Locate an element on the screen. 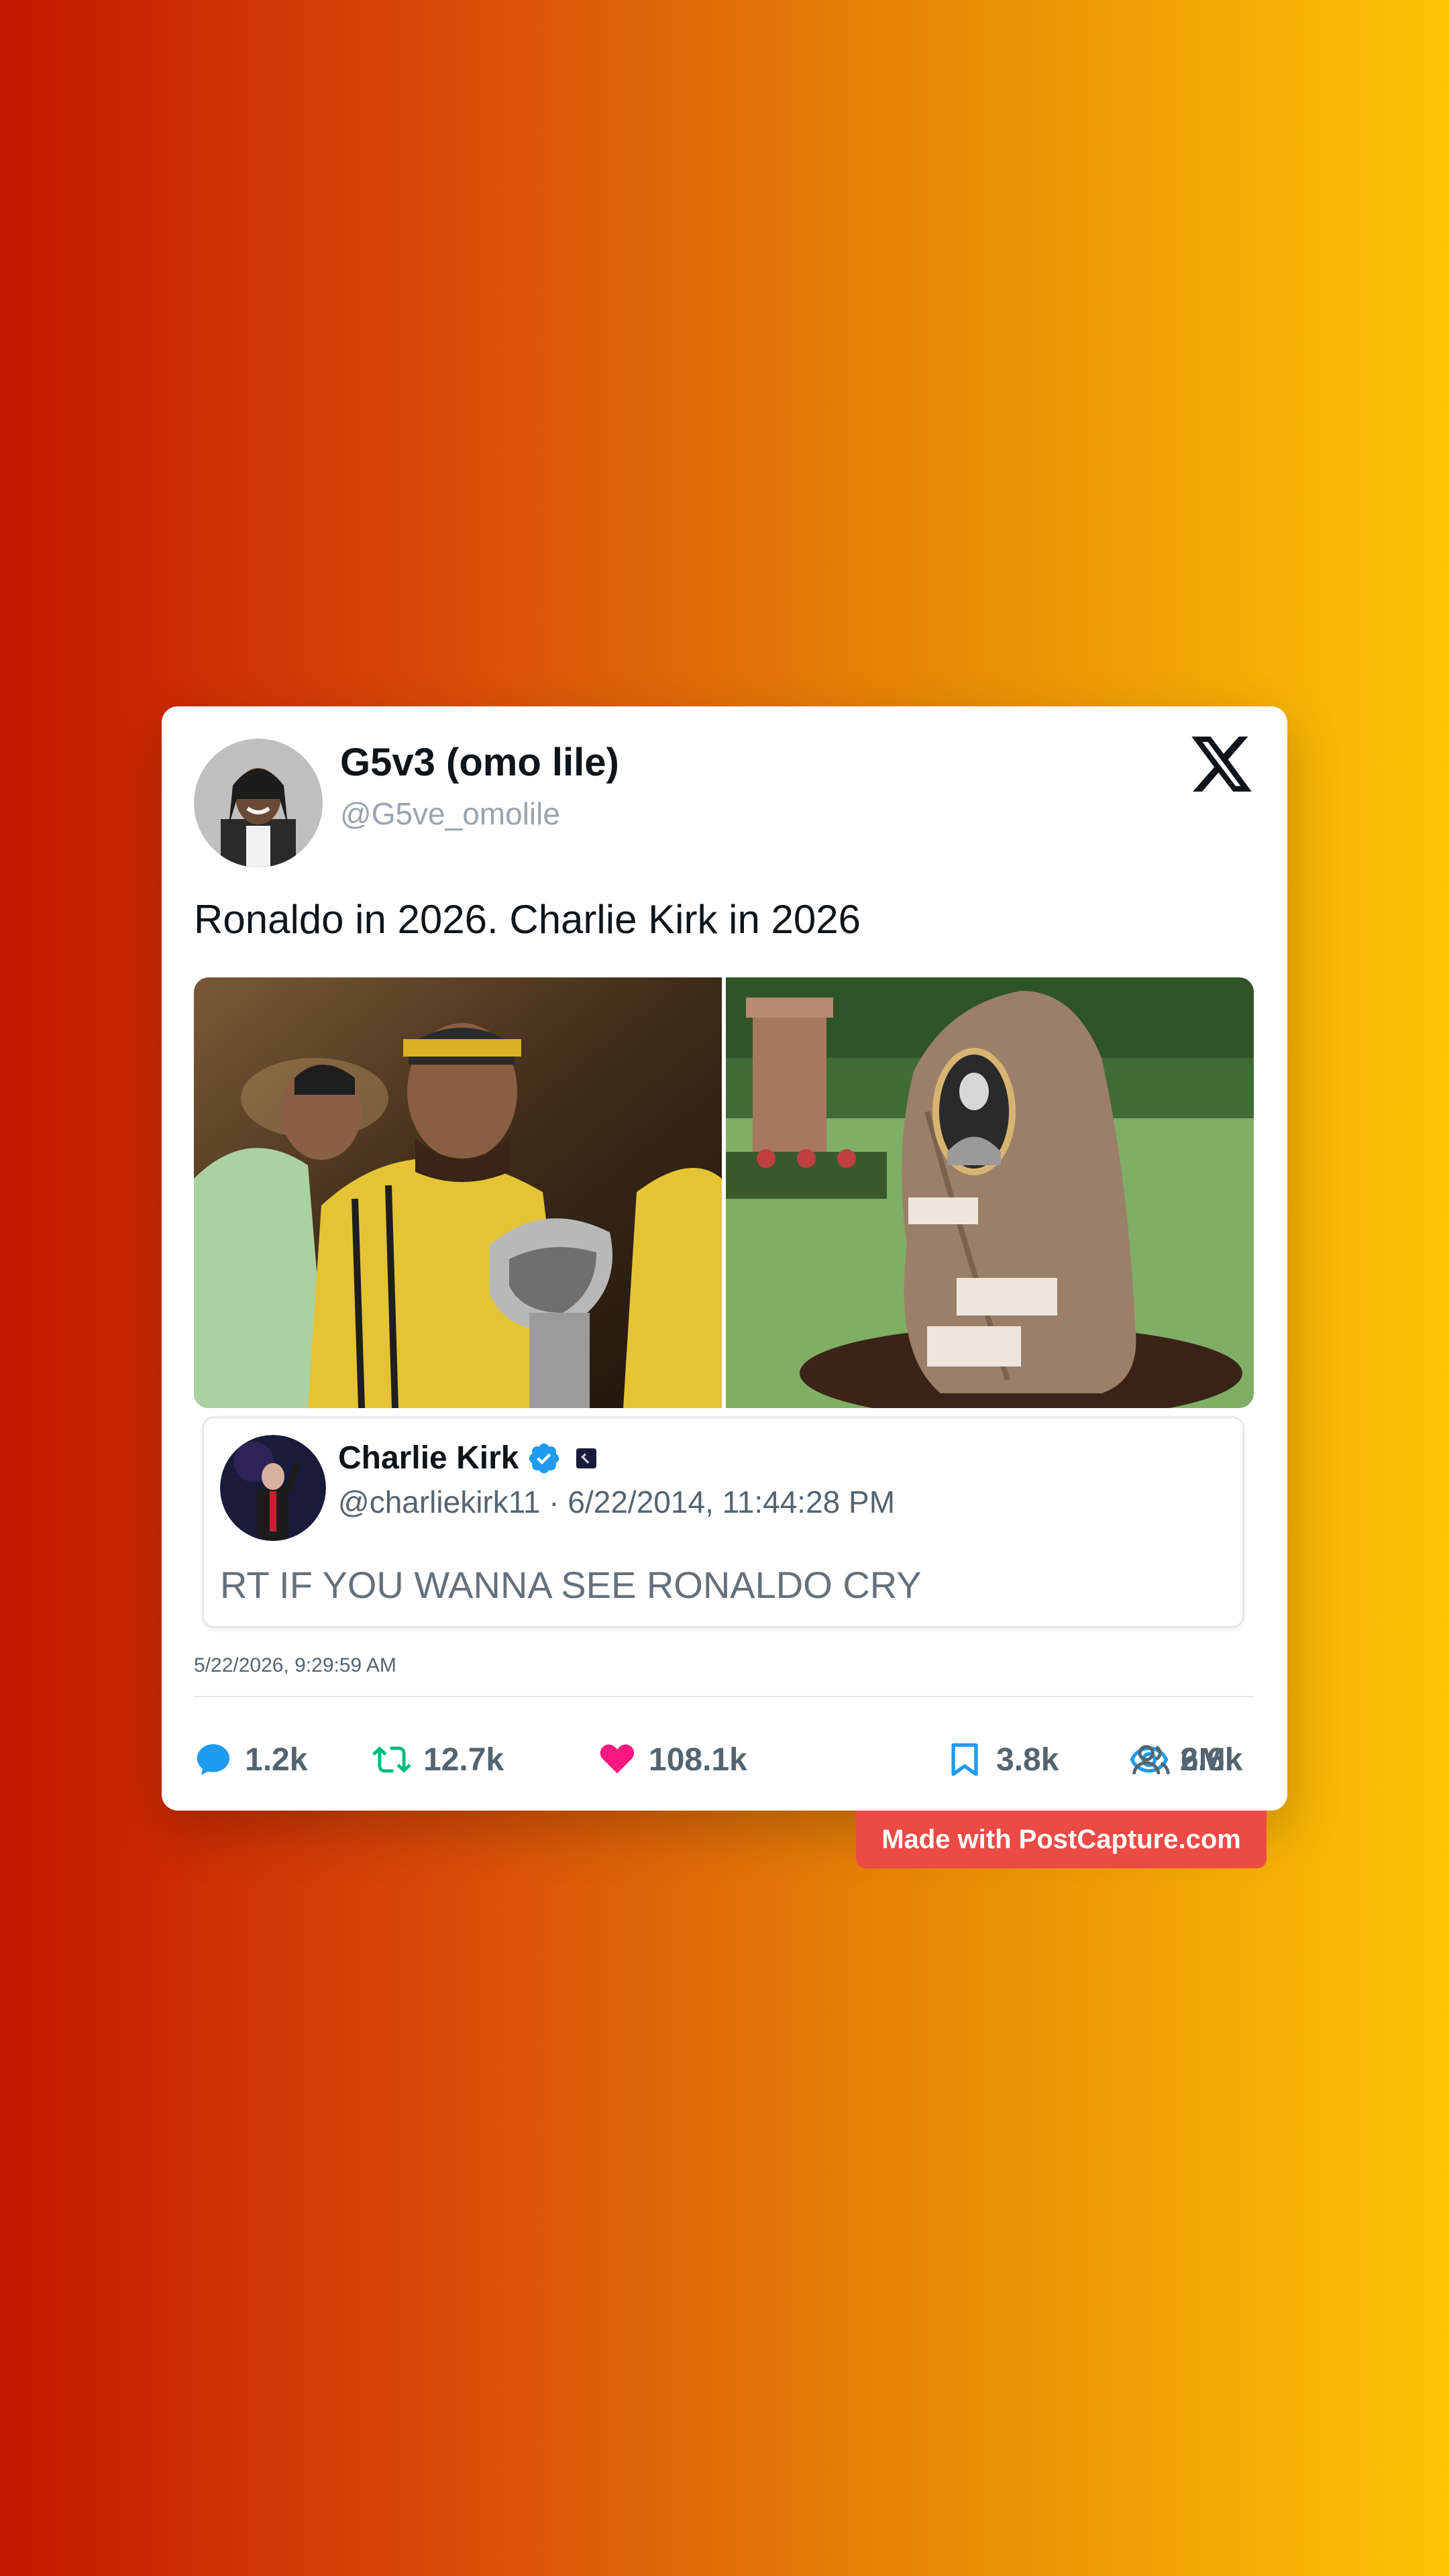 This screenshot has width=1449, height=2576. quoted-meta: @charliekirk11 · 6/22/2014, 11:44:28 PM is located at coordinates (616, 1502).